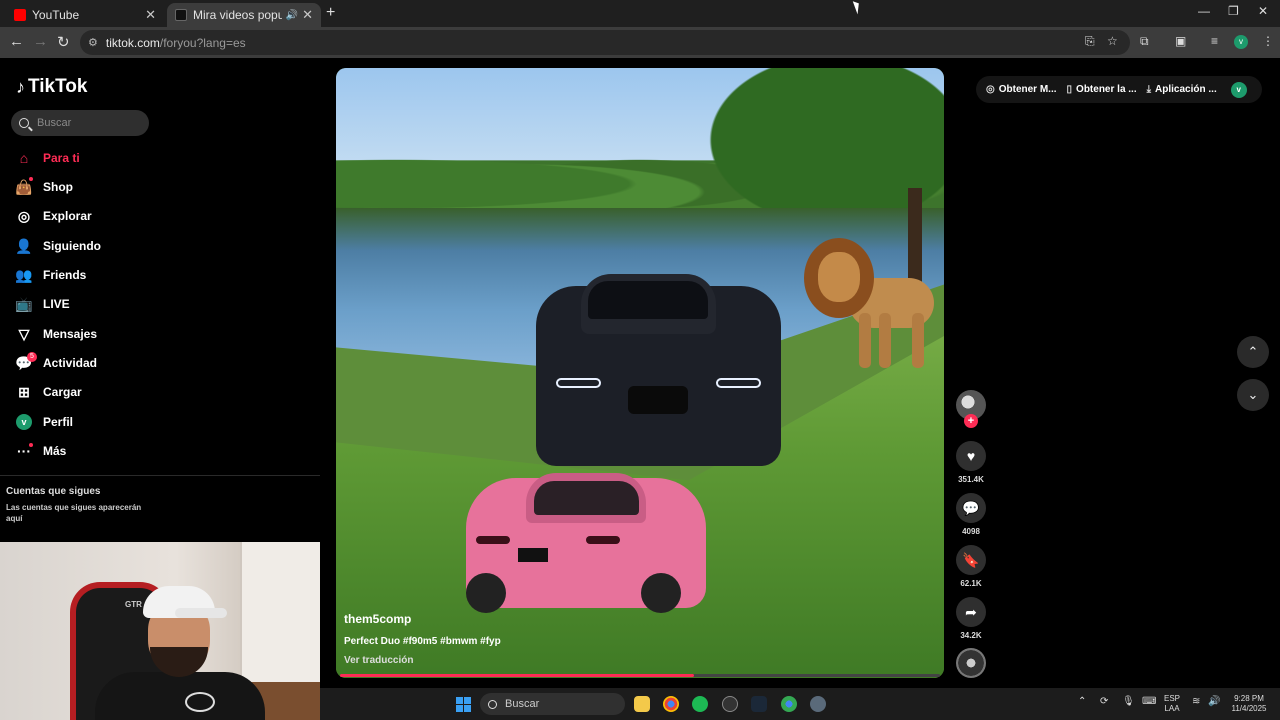 The width and height of the screenshot is (1280, 720). I want to click on black-car-headlight, so click(738, 383).